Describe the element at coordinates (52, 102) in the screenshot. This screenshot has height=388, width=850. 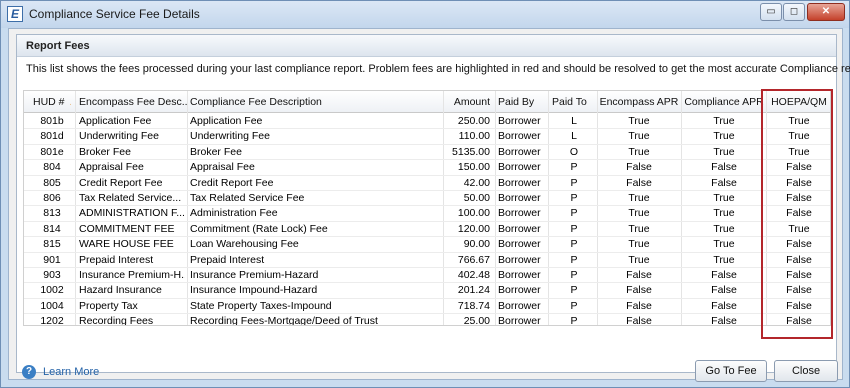
I see `column-header-hud: HUD #▲` at that location.